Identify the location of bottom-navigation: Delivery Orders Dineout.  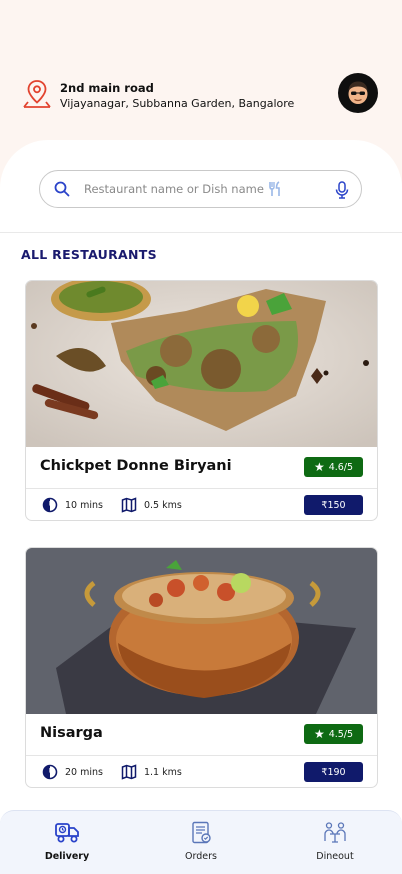
(201, 842).